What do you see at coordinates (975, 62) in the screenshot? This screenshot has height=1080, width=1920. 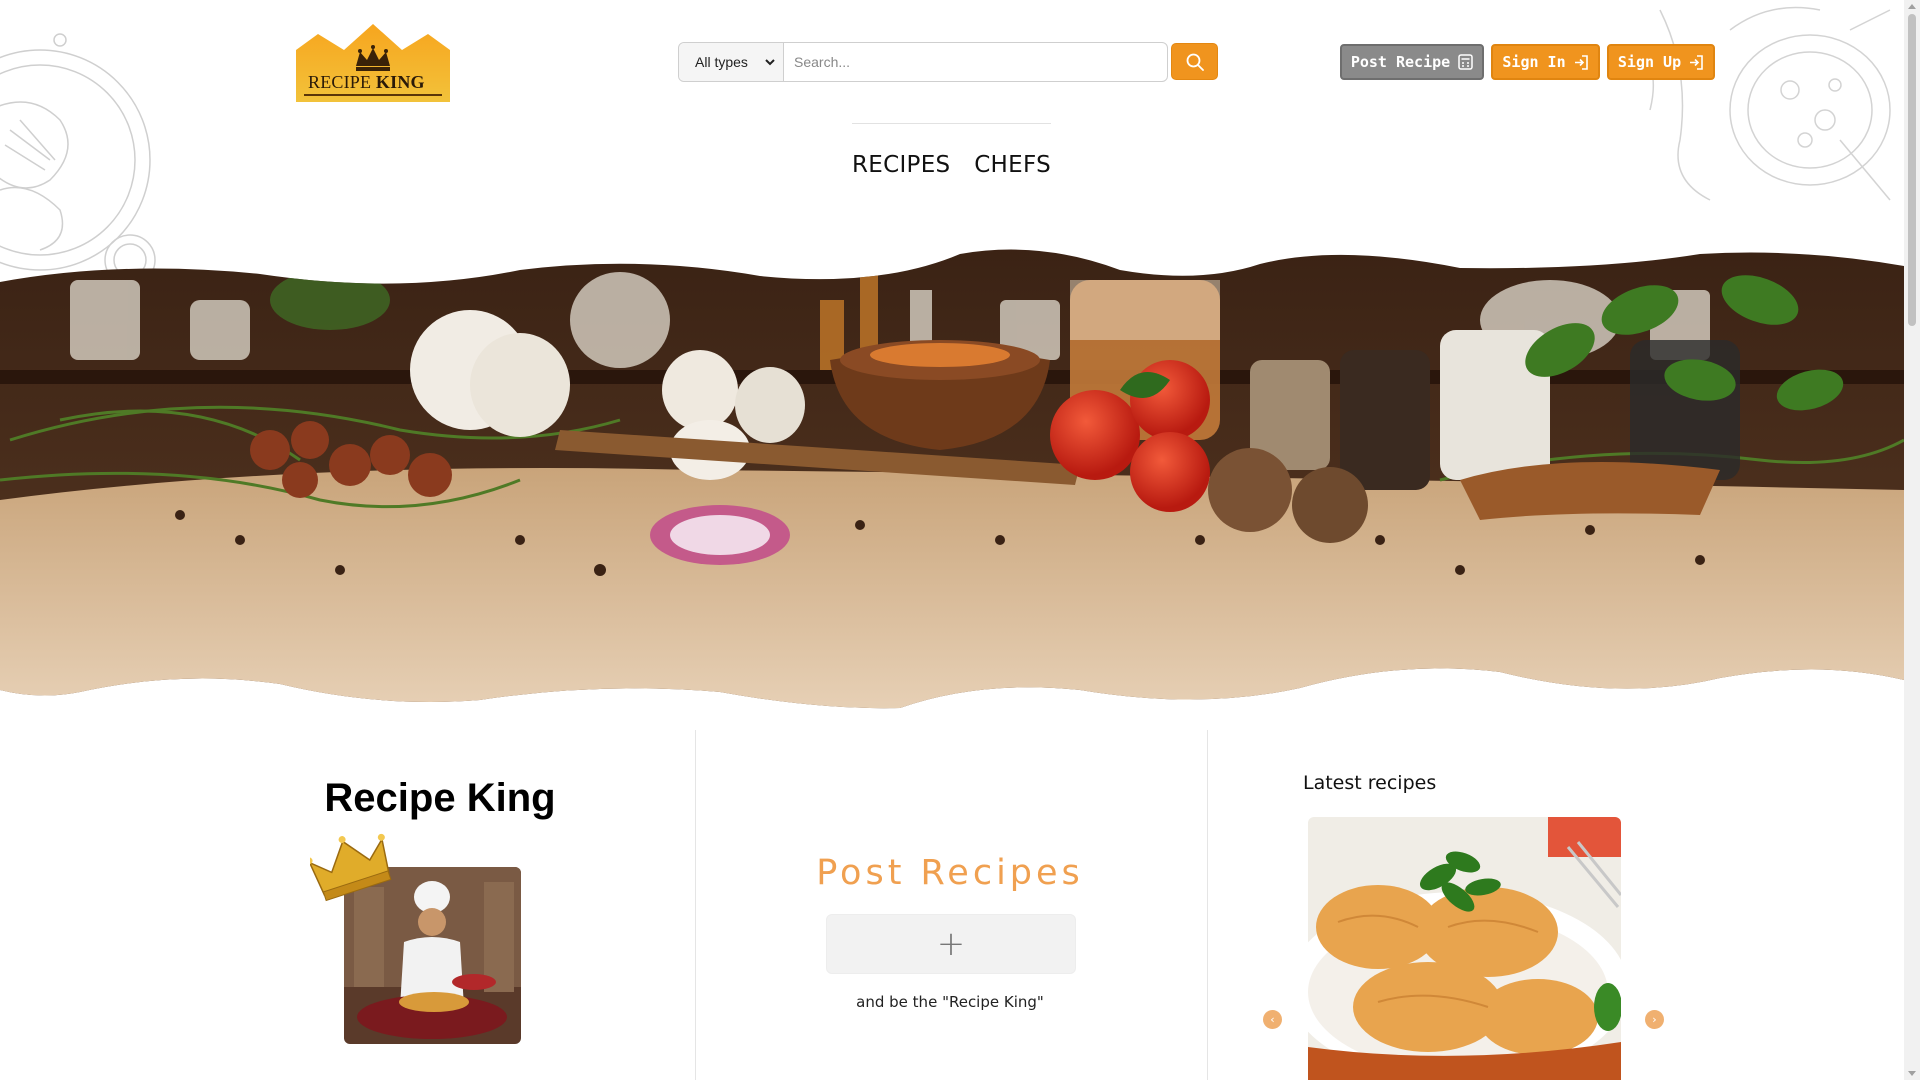 I see `search-input` at bounding box center [975, 62].